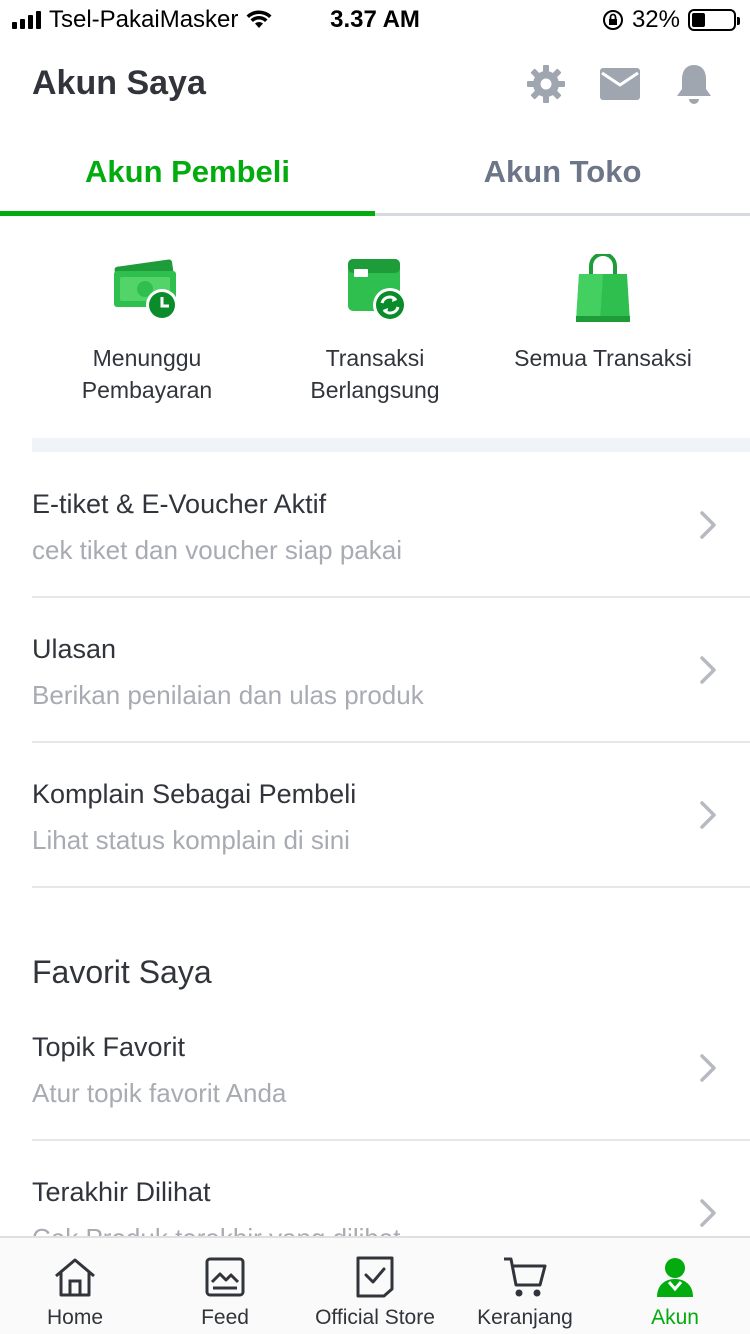  I want to click on mail-icon, so click(620, 84).